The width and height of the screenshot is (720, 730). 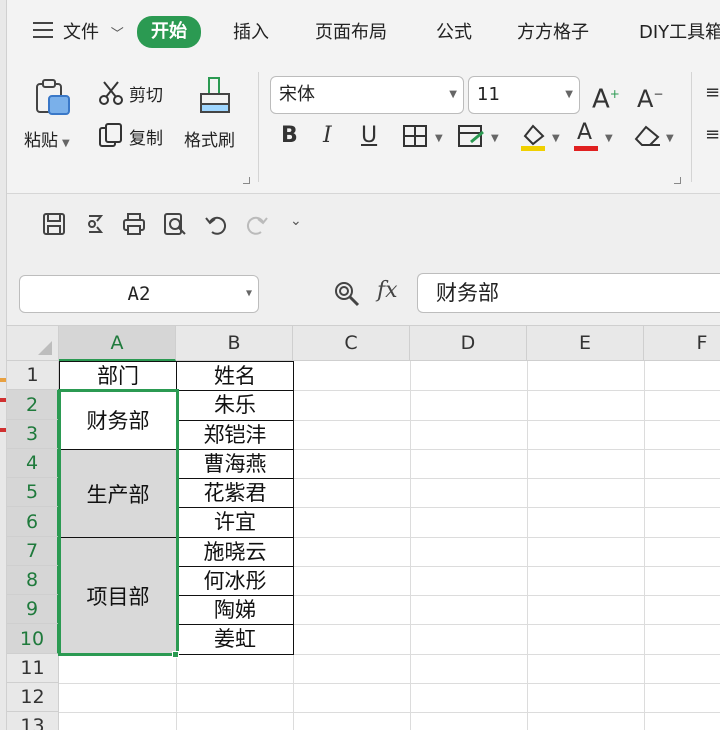 I want to click on align-top-icon: ≡, so click(x=712, y=93).